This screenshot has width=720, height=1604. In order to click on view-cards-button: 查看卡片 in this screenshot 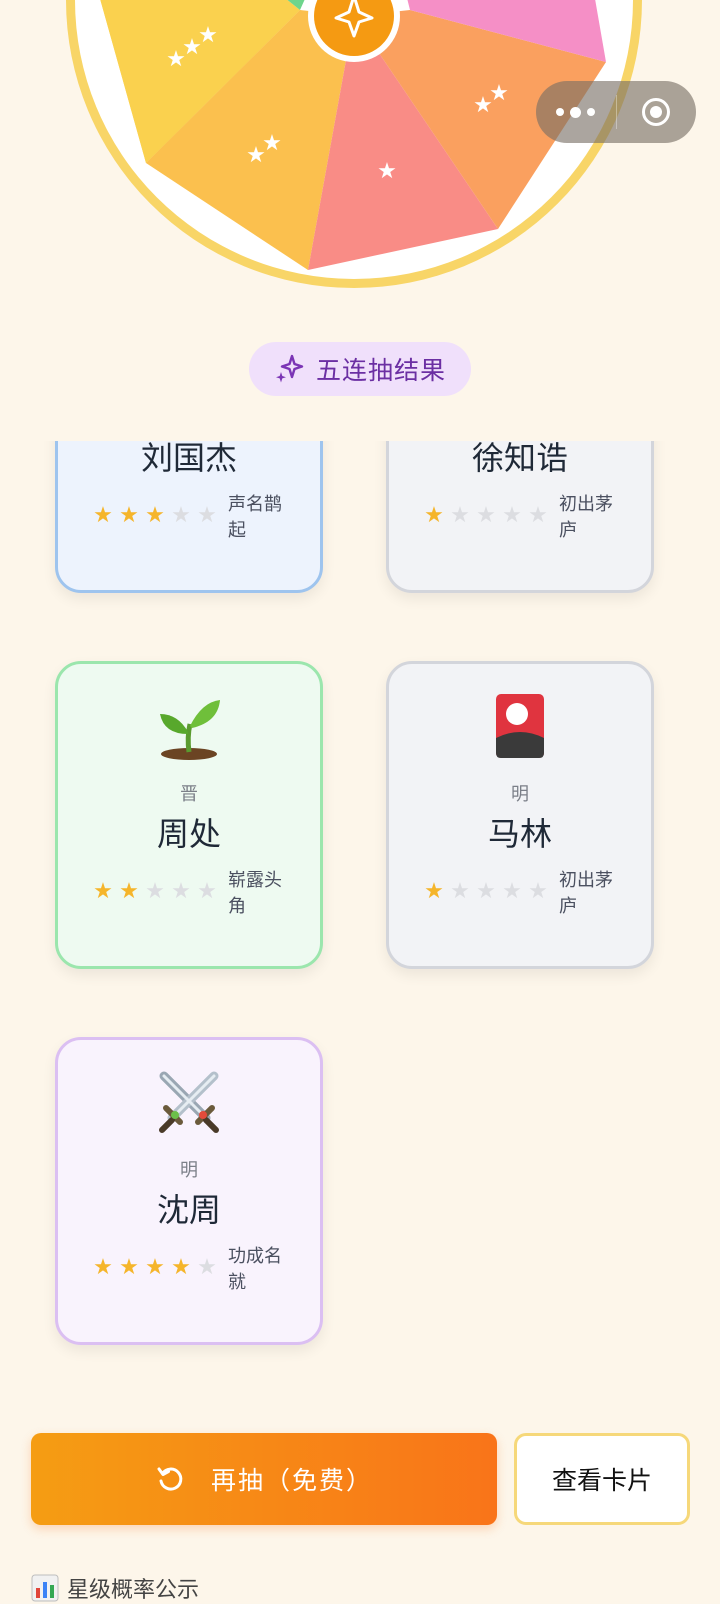, I will do `click(602, 1479)`.